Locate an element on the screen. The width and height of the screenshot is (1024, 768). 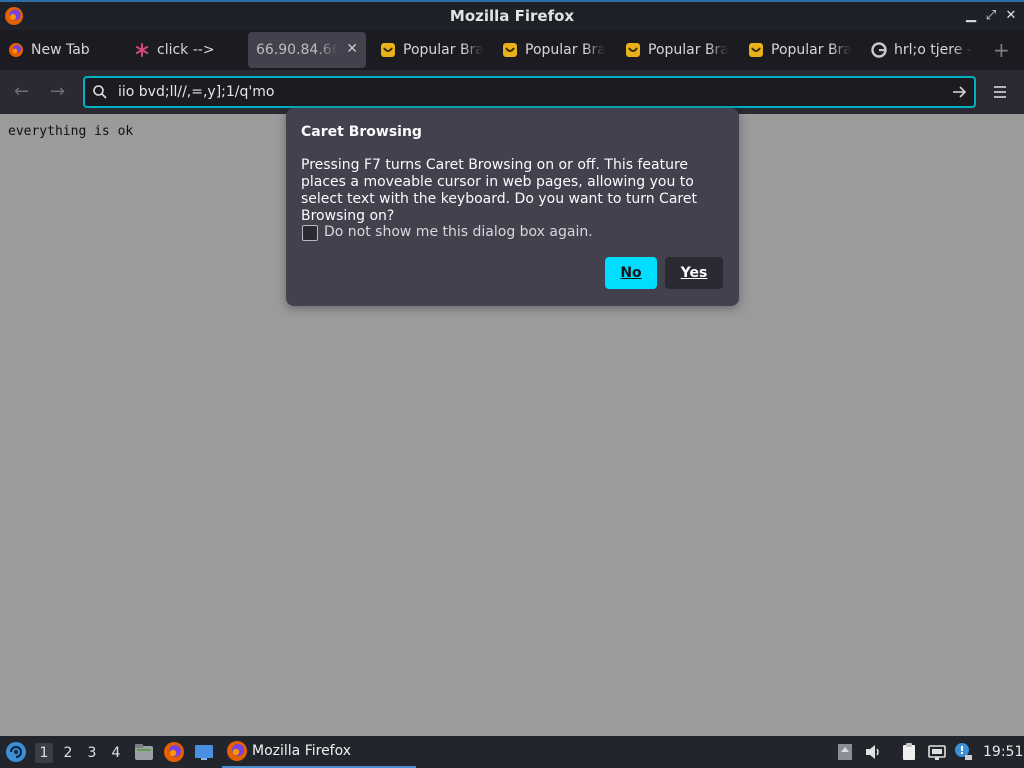
firefox-launcher-icon is located at coordinates (174, 752).